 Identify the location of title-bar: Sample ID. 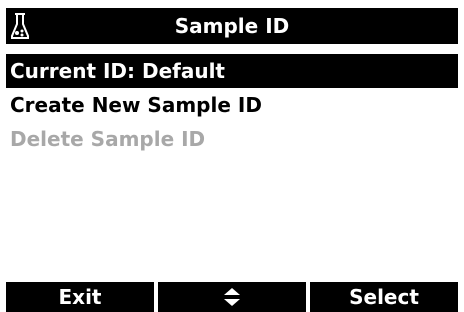
(232, 26).